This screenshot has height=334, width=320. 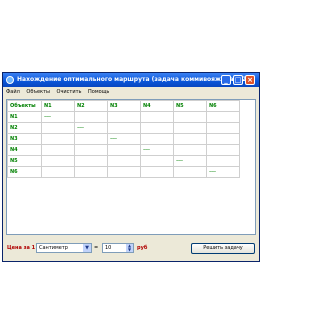 What do you see at coordinates (190, 106) in the screenshot?
I see `column-header: N5` at bounding box center [190, 106].